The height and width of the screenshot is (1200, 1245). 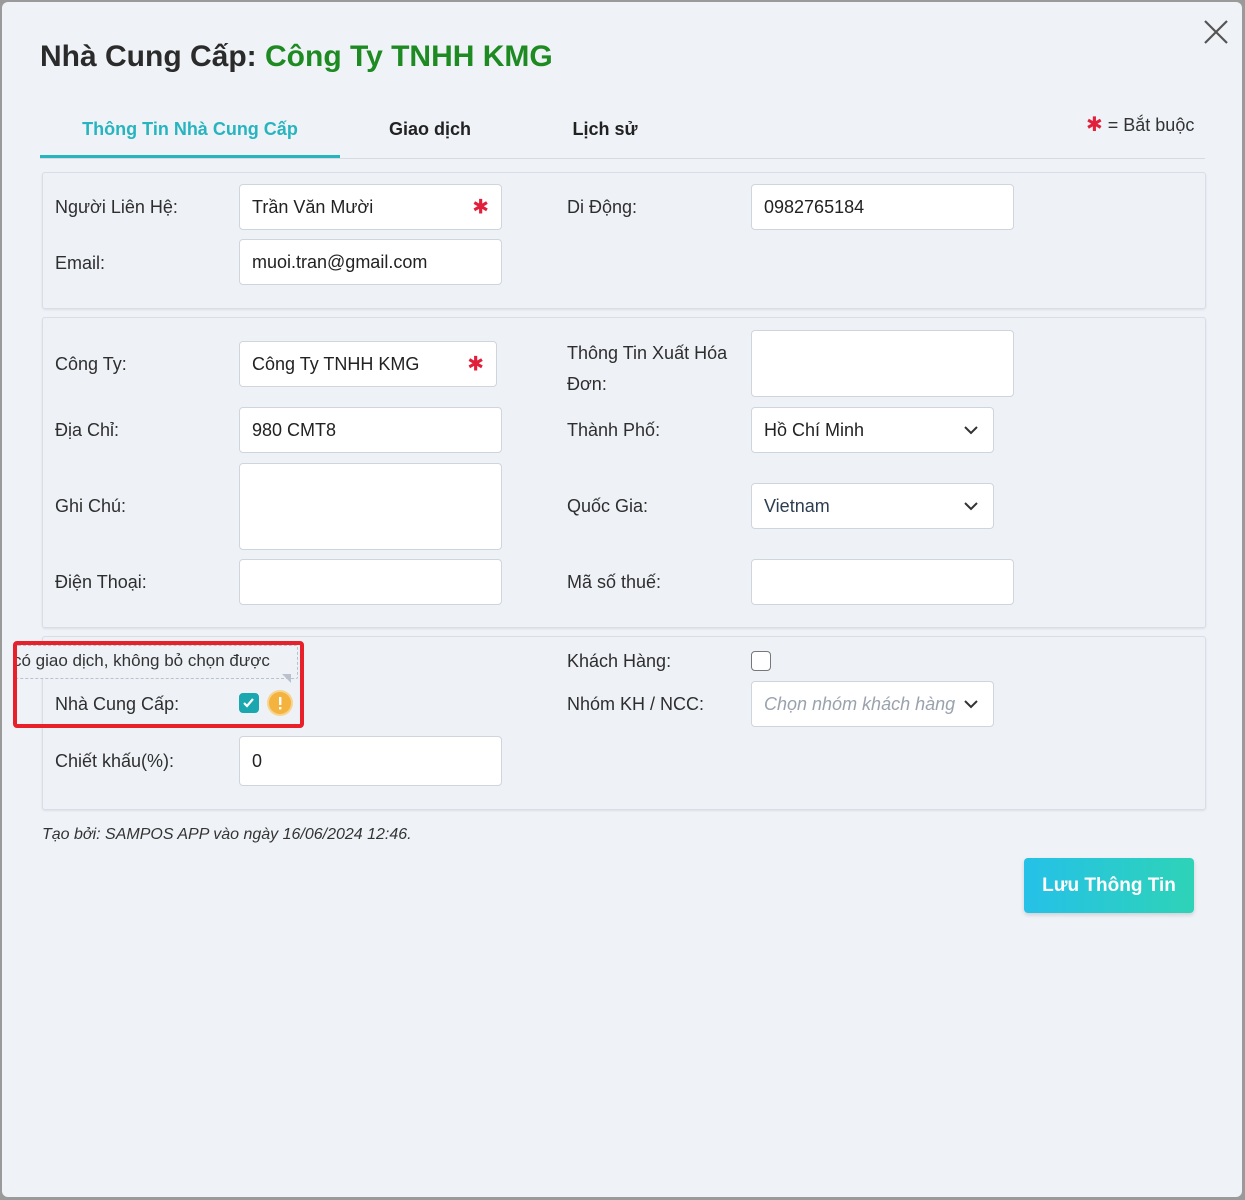 I want to click on email-value: muoi.tran@gmail.com, so click(x=340, y=261).